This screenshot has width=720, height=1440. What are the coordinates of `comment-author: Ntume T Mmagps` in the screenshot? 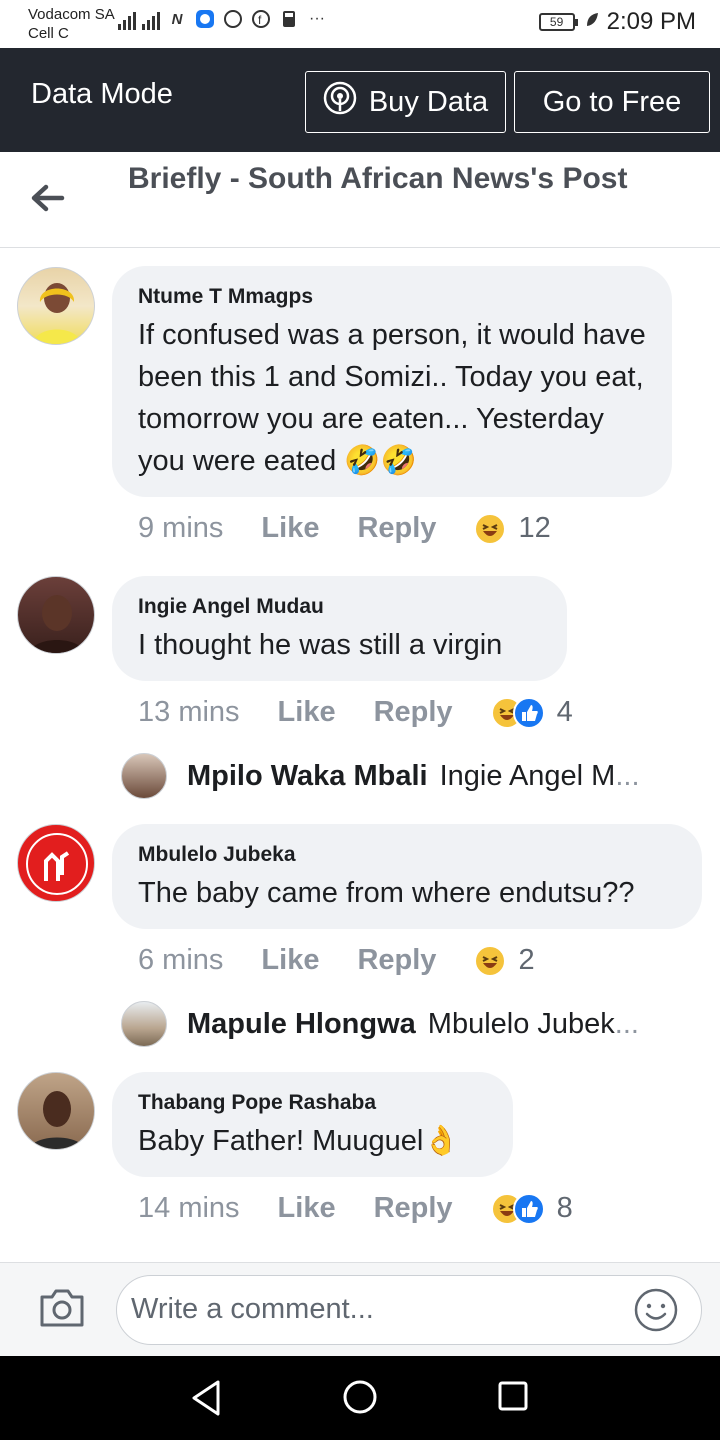 It's located at (392, 297).